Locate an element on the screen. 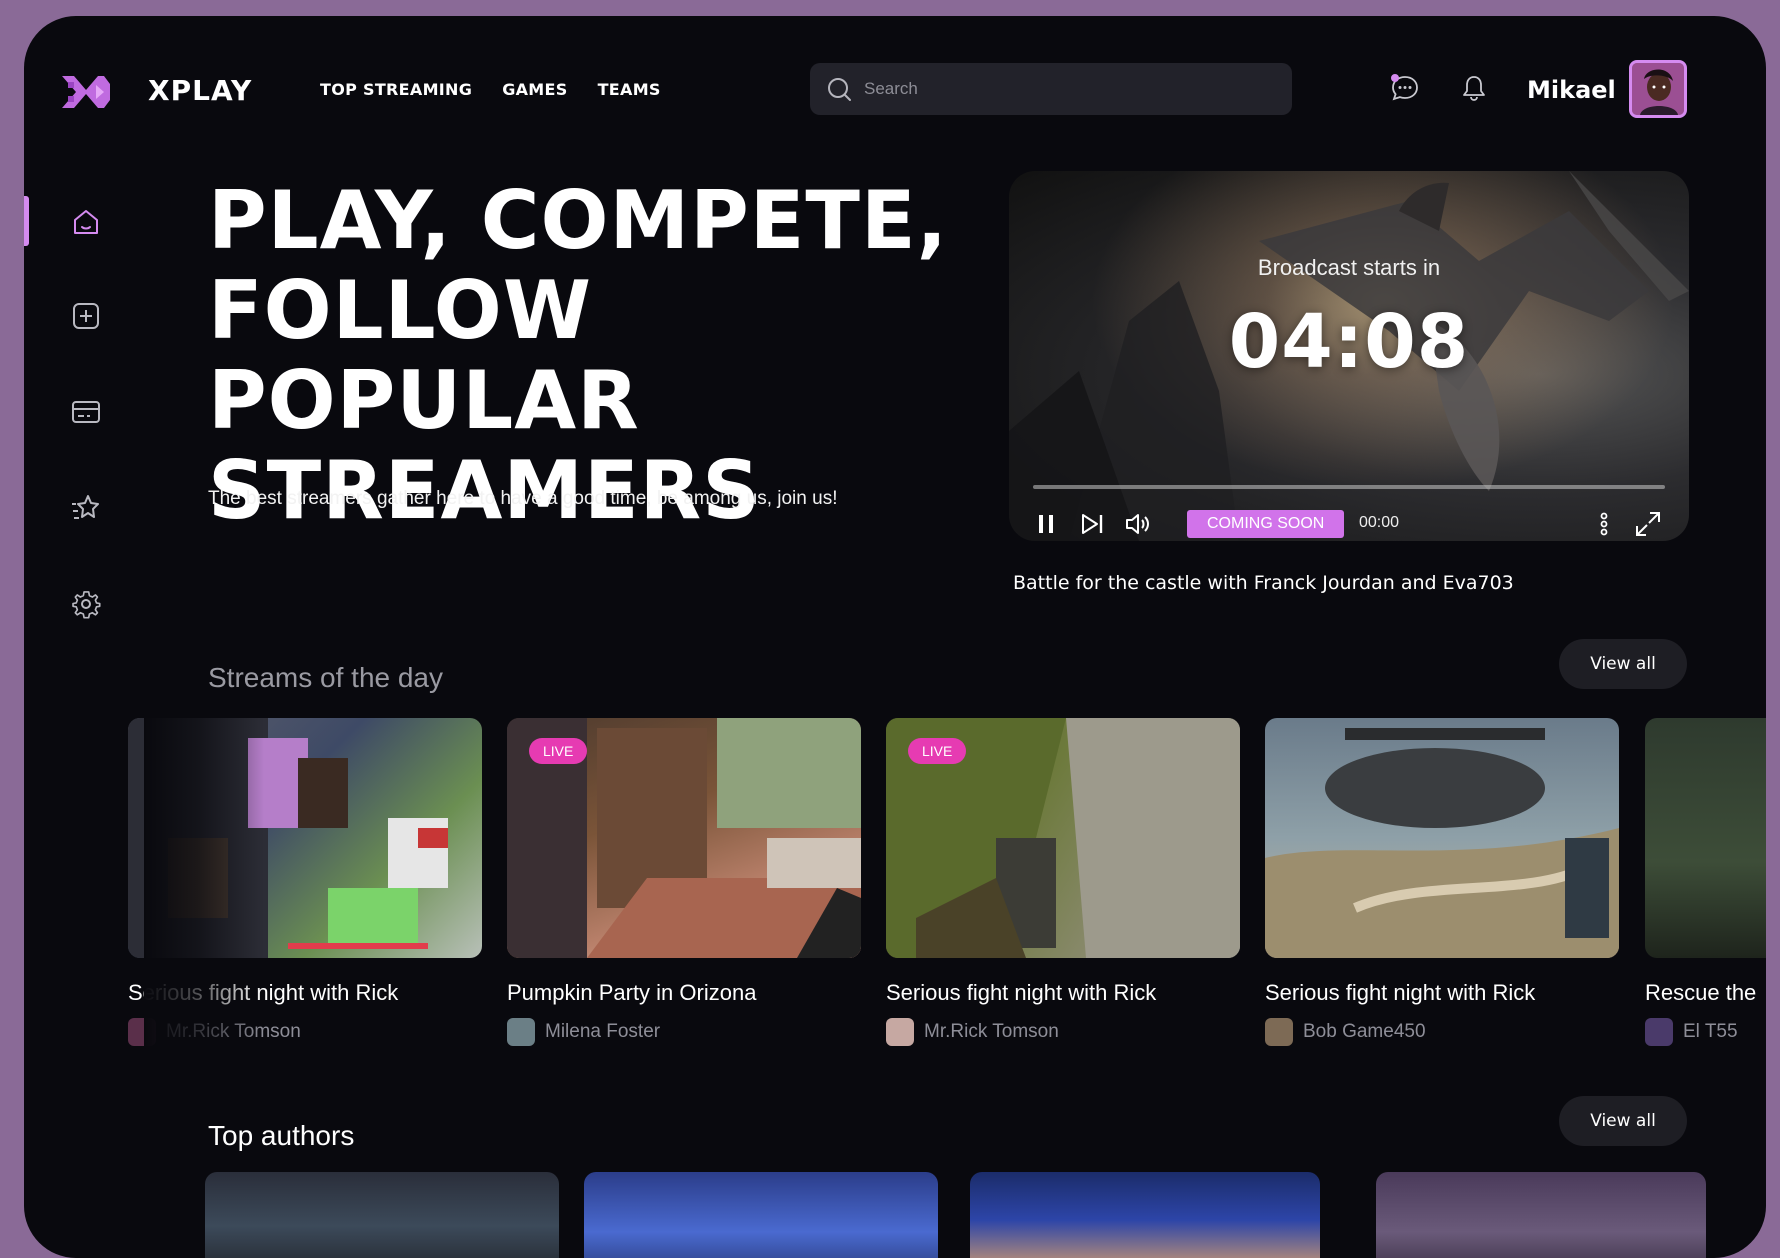  skip-next-icon is located at coordinates (1092, 524).